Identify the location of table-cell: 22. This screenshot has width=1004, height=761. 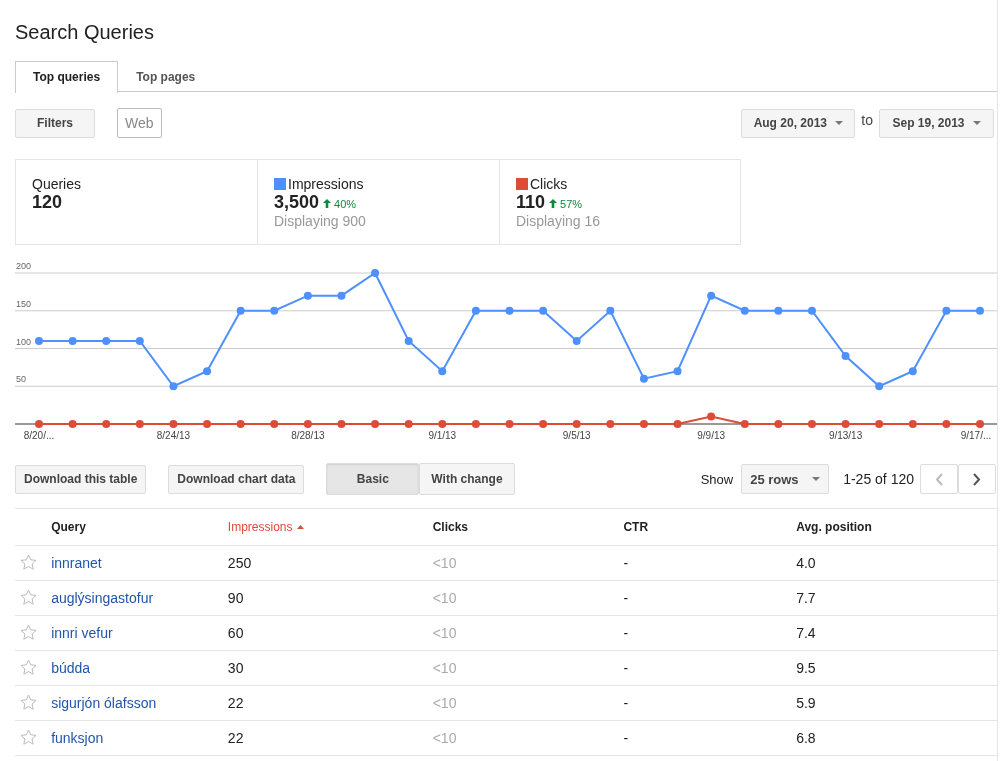
(235, 703).